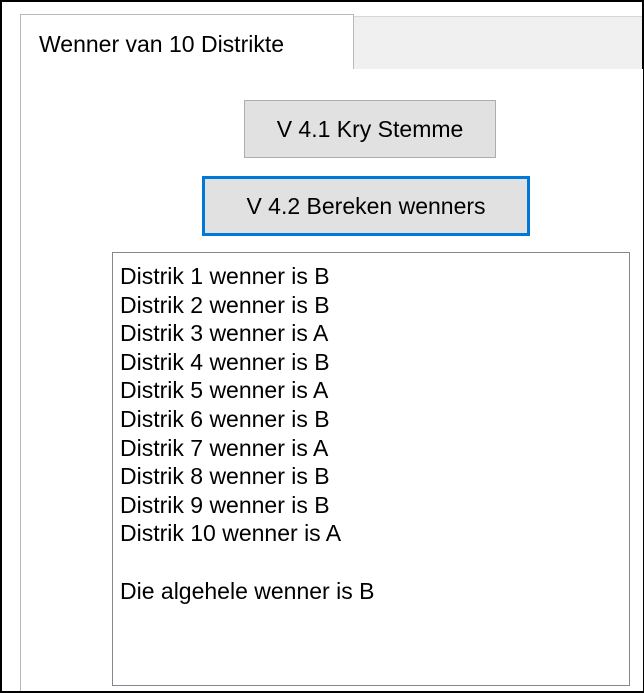 The image size is (644, 693). I want to click on result-line: Distrik 8 wenner is B, so click(225, 476).